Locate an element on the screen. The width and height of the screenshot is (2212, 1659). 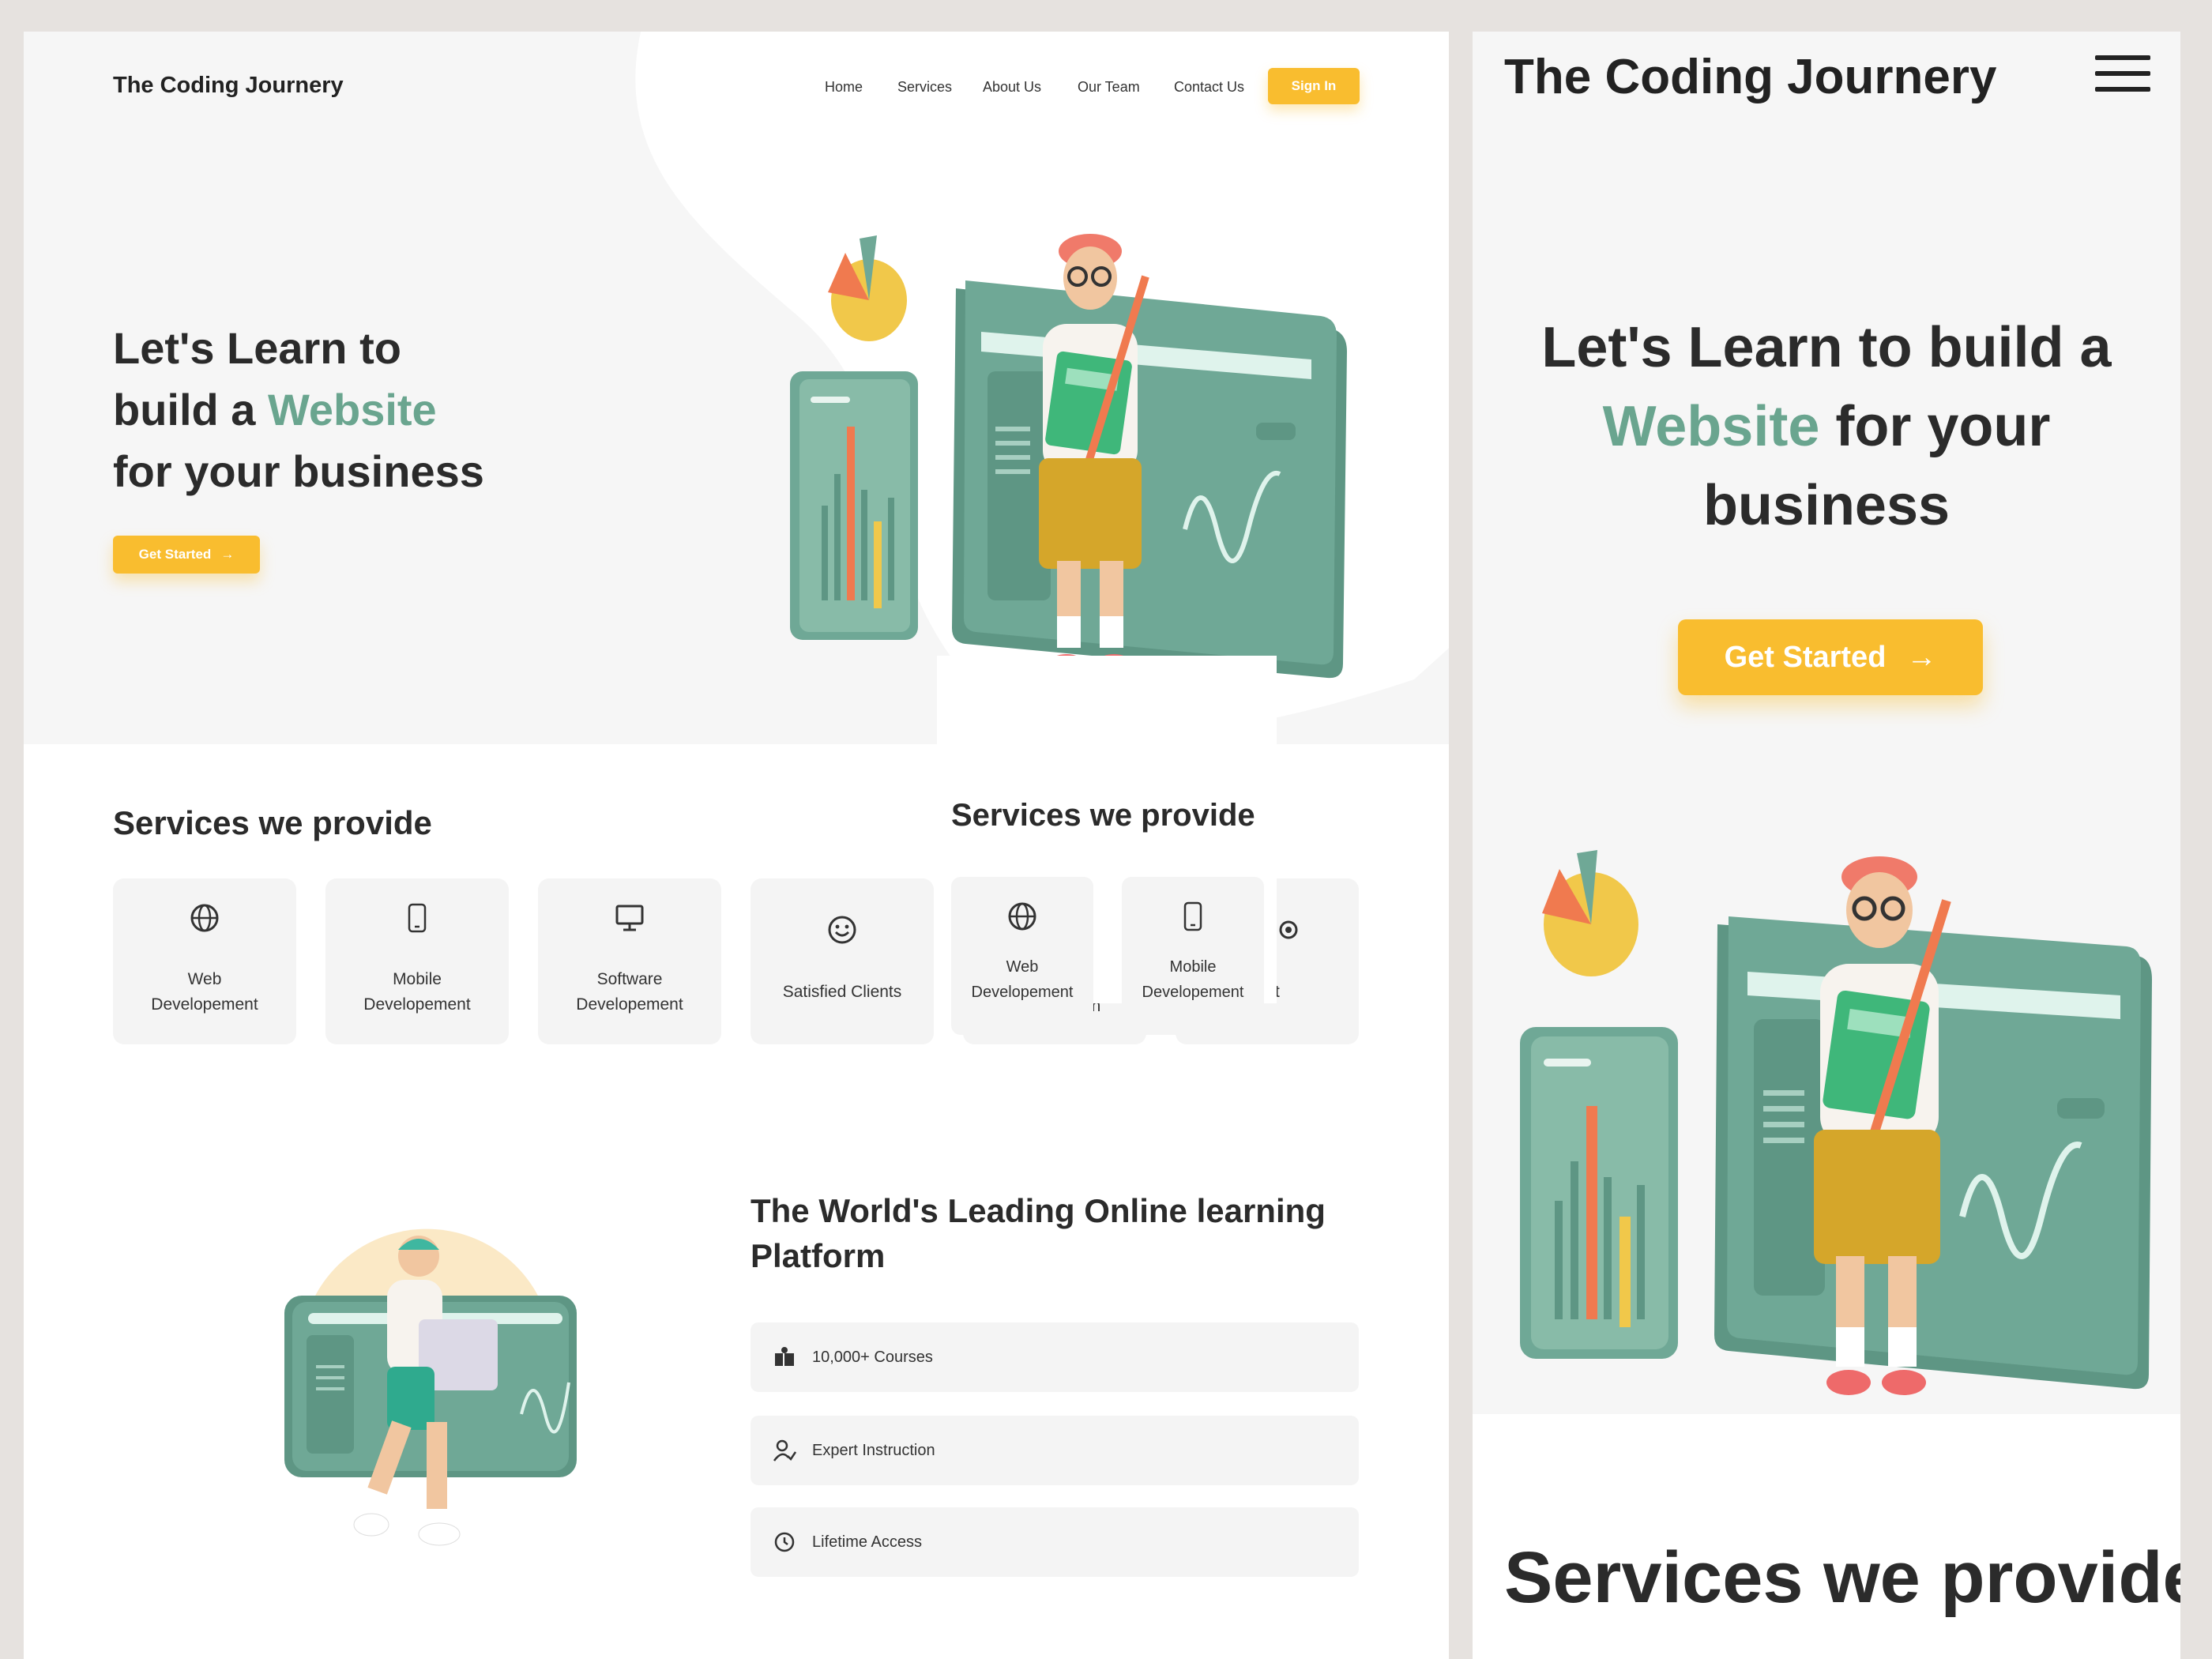
feature-courses: 10,000+ Courses is located at coordinates (1055, 1357).